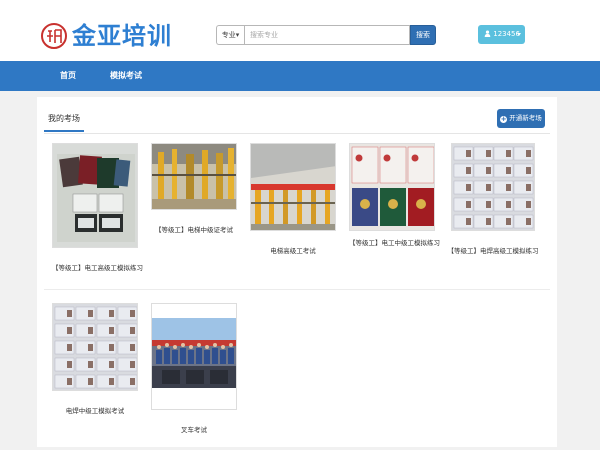 The height and width of the screenshot is (450, 600). I want to click on active-tab-indicator, so click(64, 131).